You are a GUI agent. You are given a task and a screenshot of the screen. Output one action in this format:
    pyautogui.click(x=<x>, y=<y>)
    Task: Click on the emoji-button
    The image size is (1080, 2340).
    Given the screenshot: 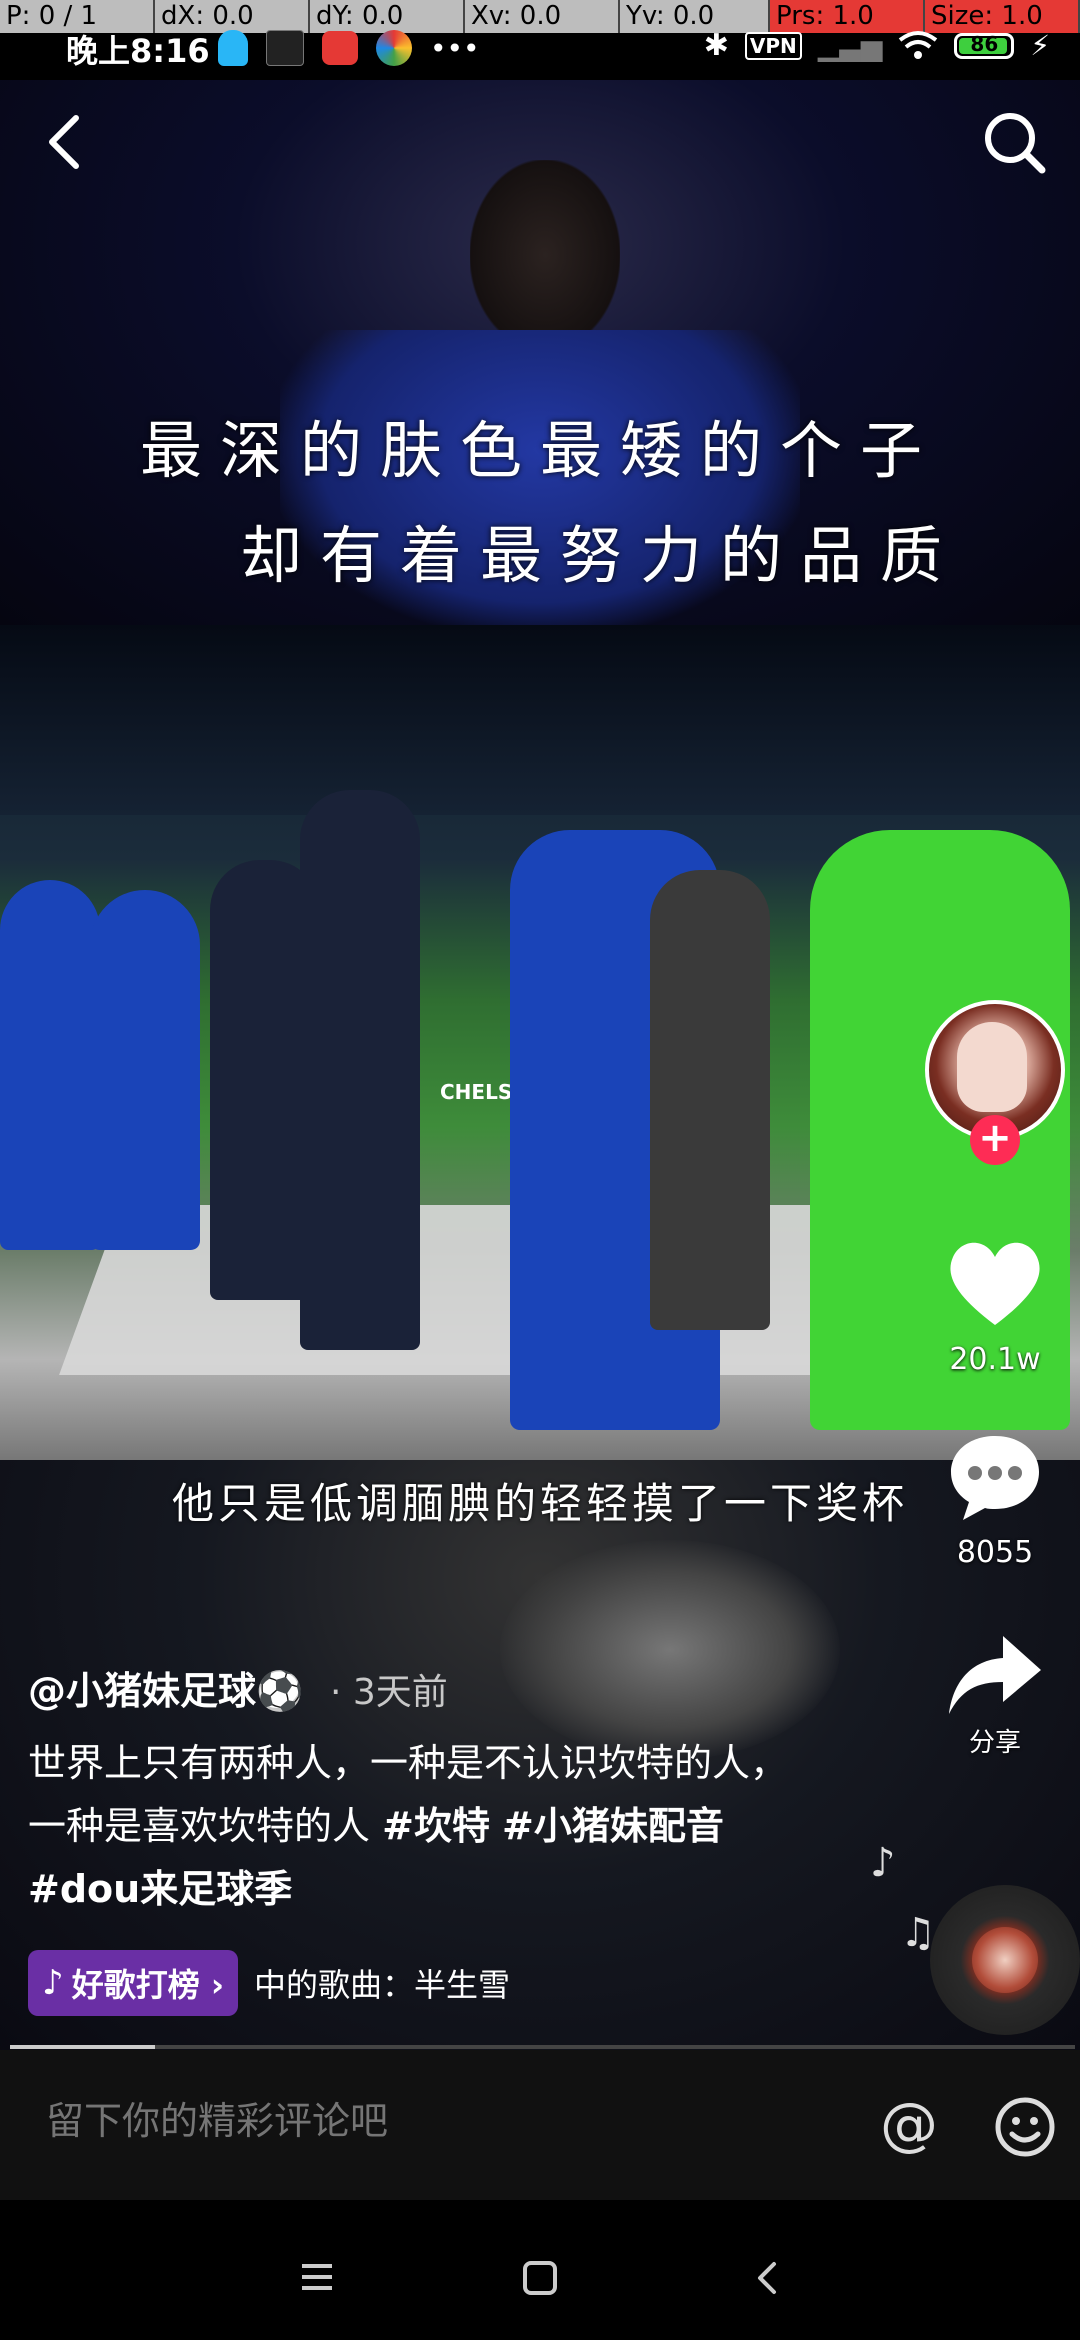 What is the action you would take?
    pyautogui.click(x=1025, y=2127)
    